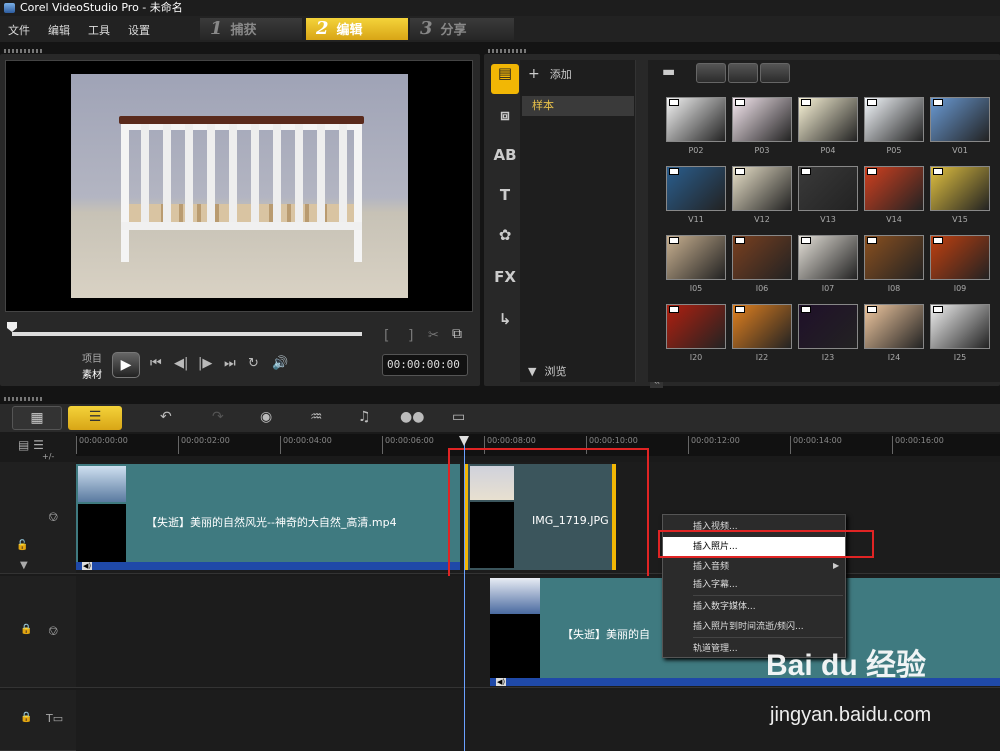  What do you see at coordinates (24, 565) in the screenshot?
I see `expand-icon: ▼` at bounding box center [24, 565].